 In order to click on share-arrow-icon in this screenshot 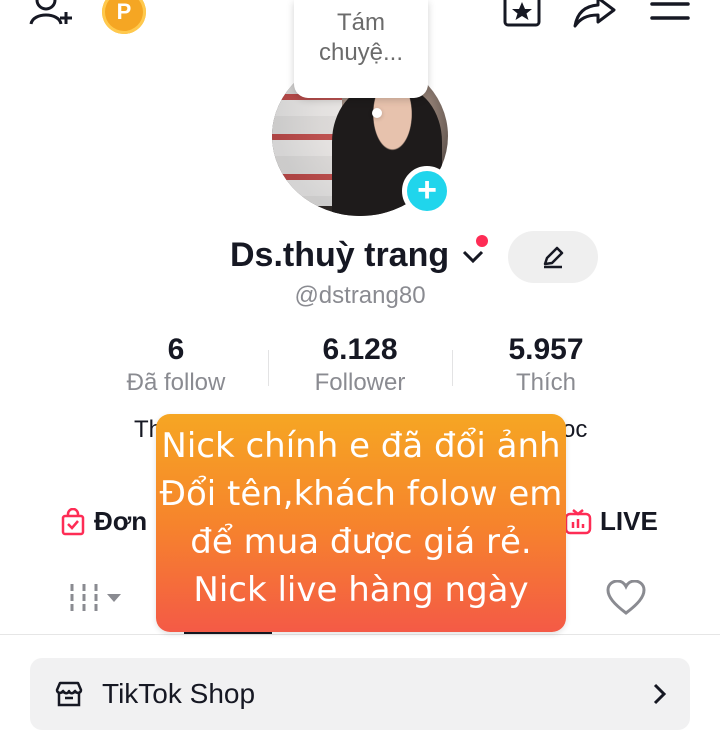, I will do `click(595, 14)`.